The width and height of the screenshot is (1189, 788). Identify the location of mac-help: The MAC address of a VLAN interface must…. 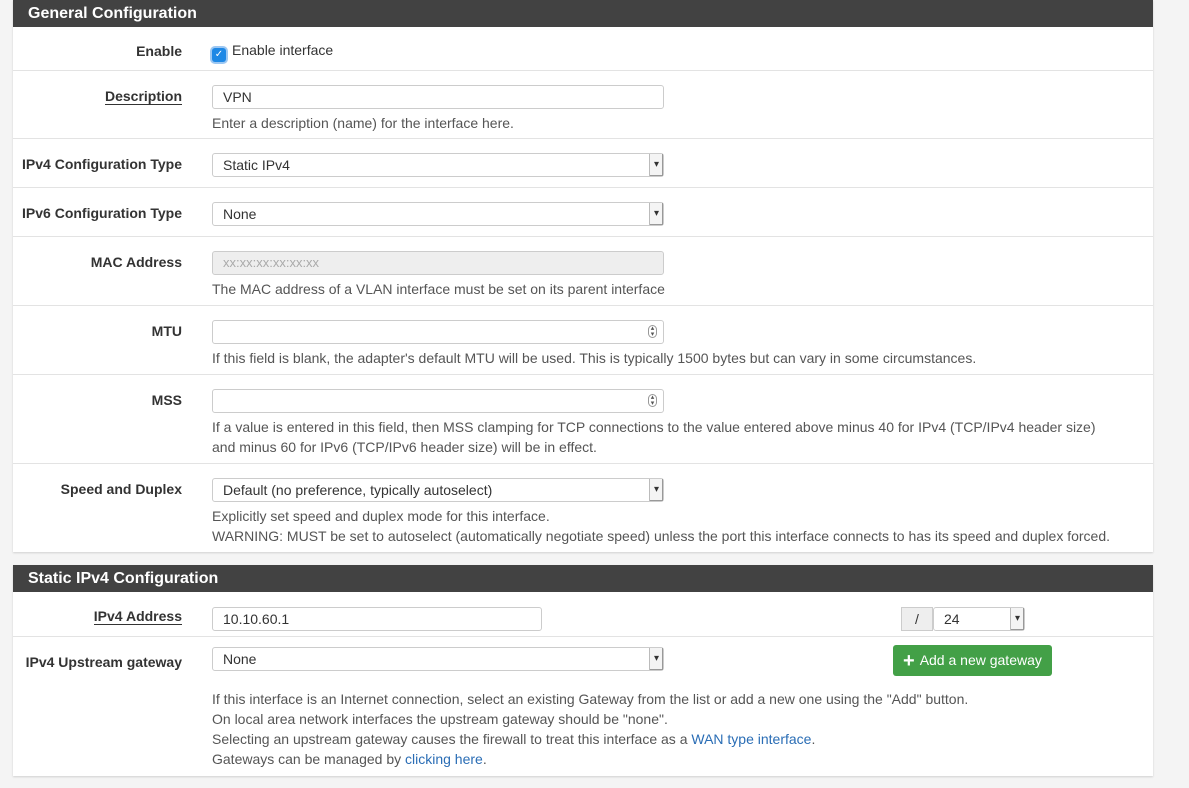
(438, 289).